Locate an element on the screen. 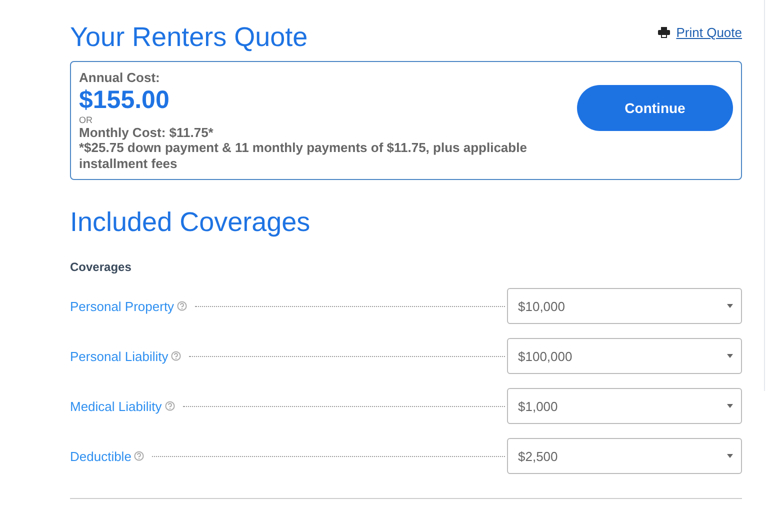 The height and width of the screenshot is (515, 768). coverage-label: Personal Property is located at coordinates (122, 306).